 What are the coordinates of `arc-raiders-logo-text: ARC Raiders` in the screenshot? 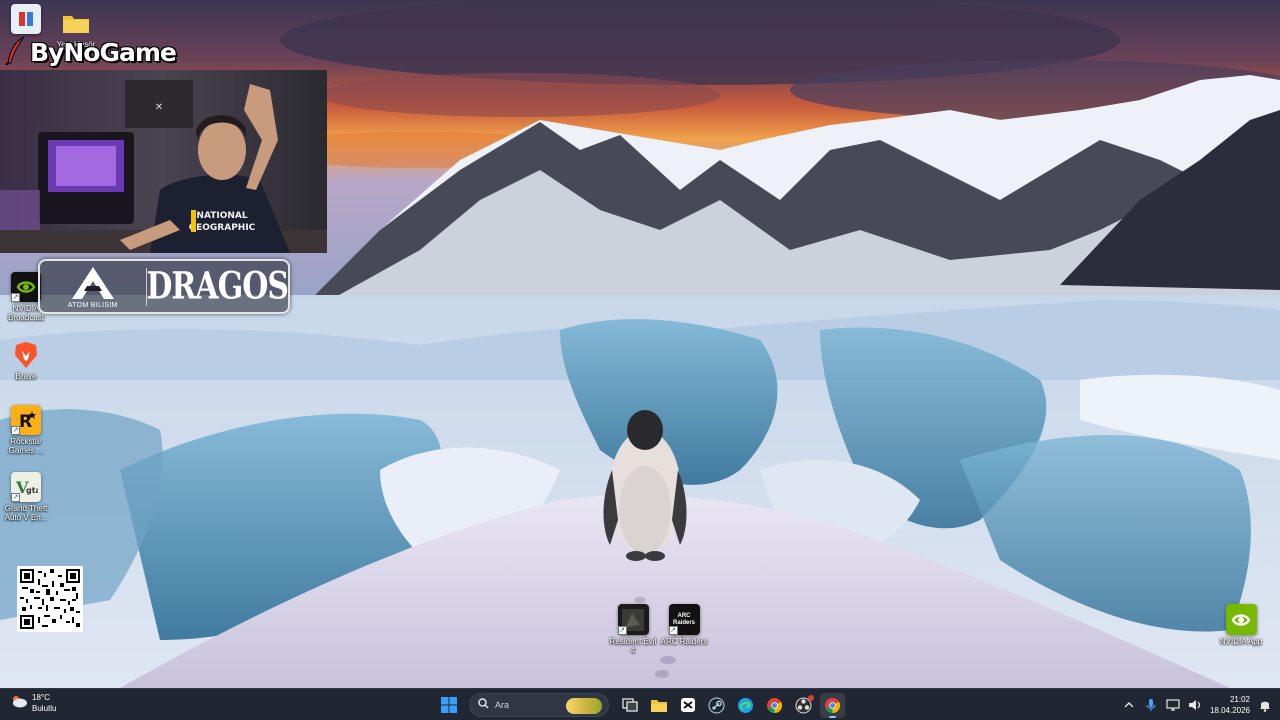 It's located at (683, 619).